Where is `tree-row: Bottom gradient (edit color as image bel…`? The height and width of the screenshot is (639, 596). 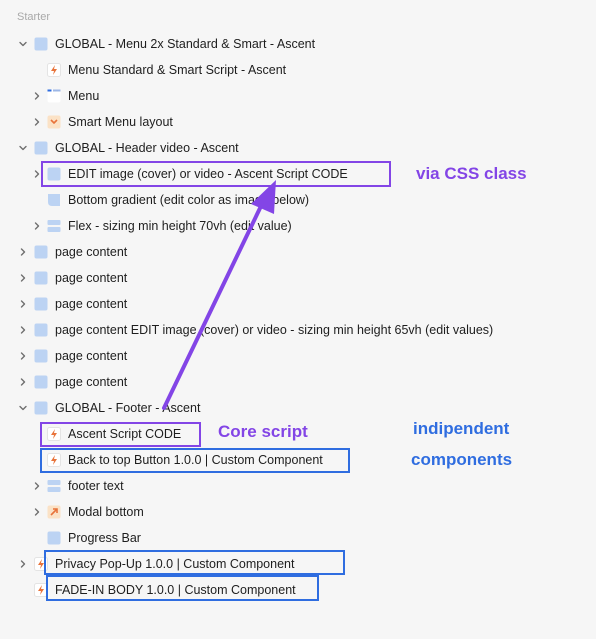 tree-row: Bottom gradient (edit color as image bel… is located at coordinates (298, 200).